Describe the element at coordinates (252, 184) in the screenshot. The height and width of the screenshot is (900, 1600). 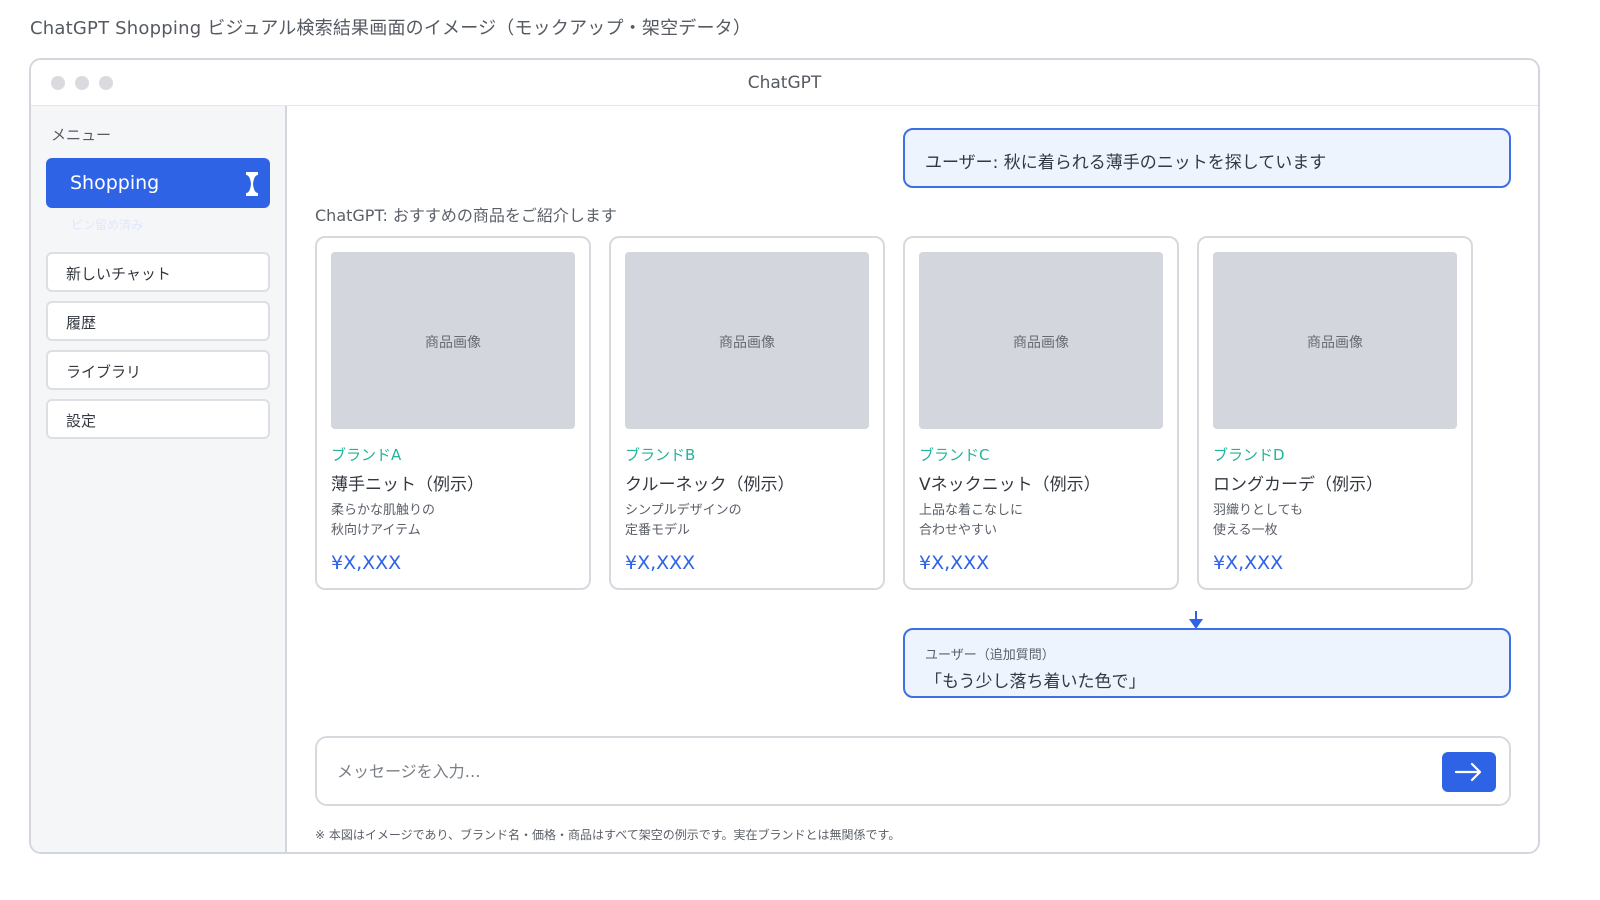
I see `pin-icon` at that location.